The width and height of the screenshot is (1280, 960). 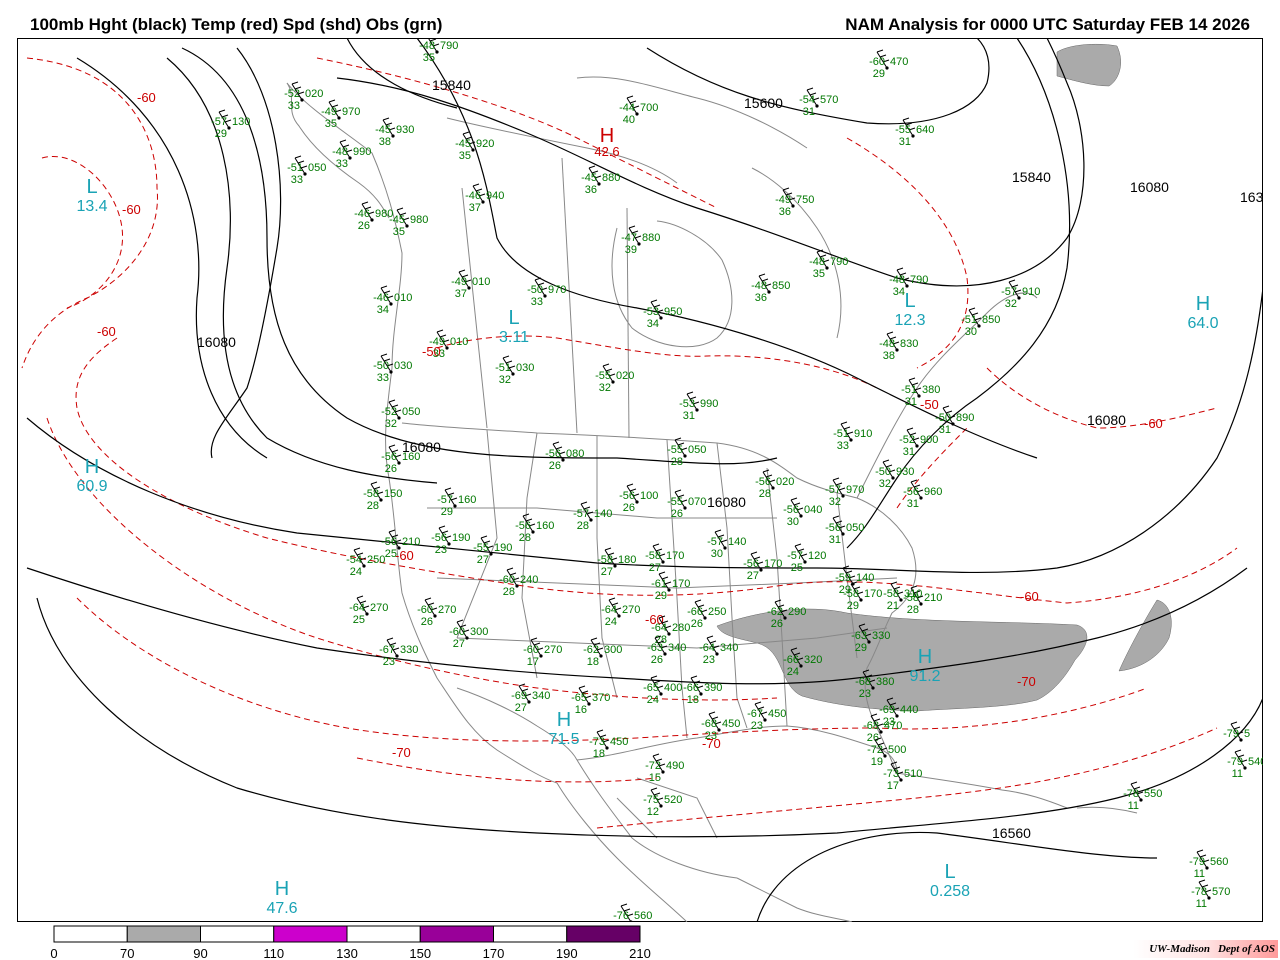 What do you see at coordinates (893, 786) in the screenshot?
I see `obs-dewpoint: 17` at bounding box center [893, 786].